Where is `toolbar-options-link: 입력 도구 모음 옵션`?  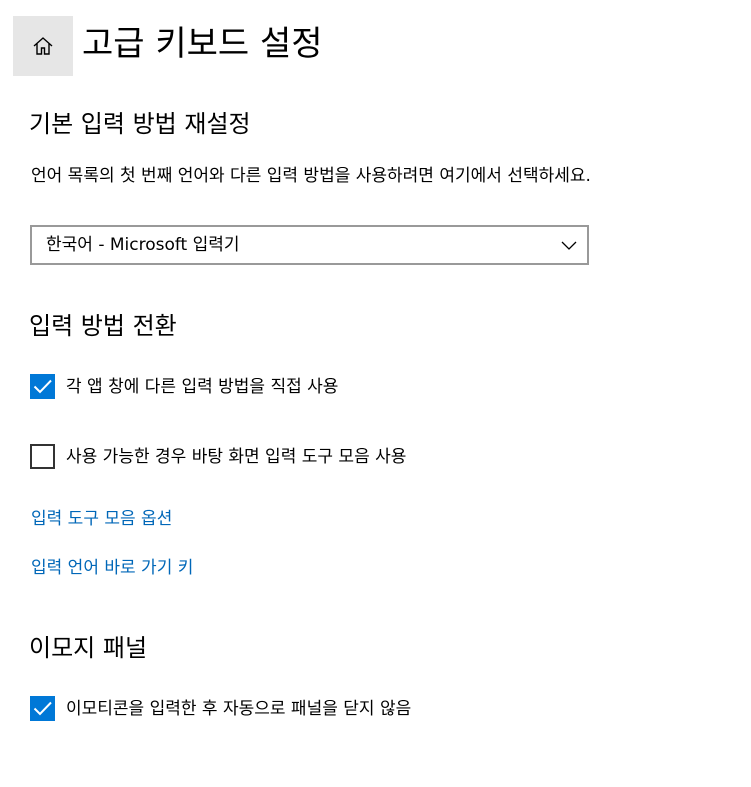
toolbar-options-link: 입력 도구 모음 옵션 is located at coordinates (101, 519).